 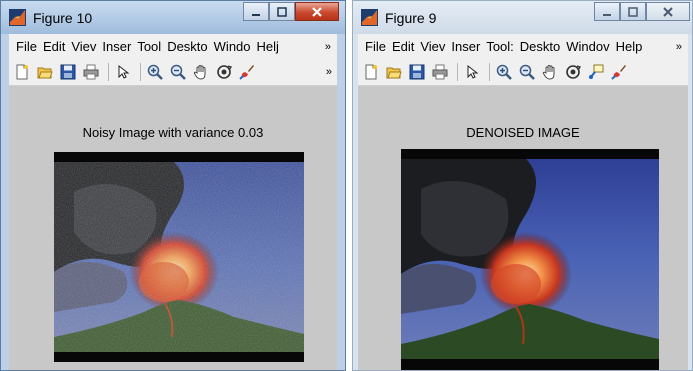 I want to click on menu-window: Windo, so click(x=232, y=46).